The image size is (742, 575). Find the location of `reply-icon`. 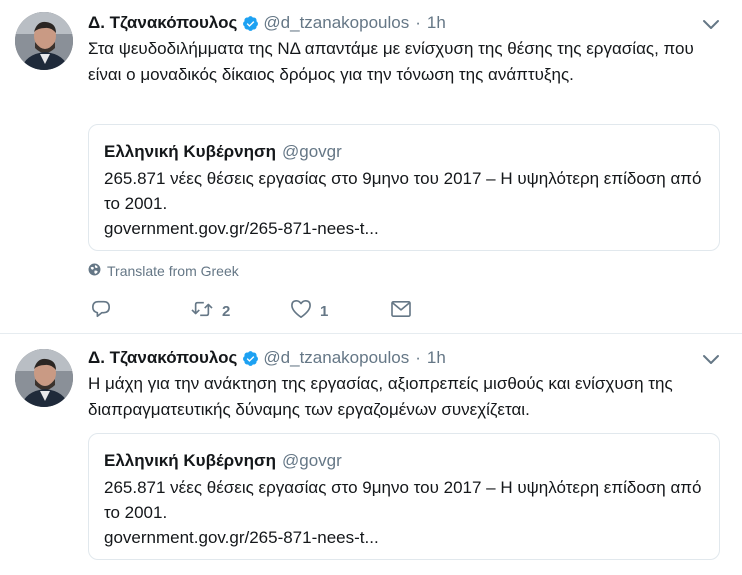

reply-icon is located at coordinates (101, 311).